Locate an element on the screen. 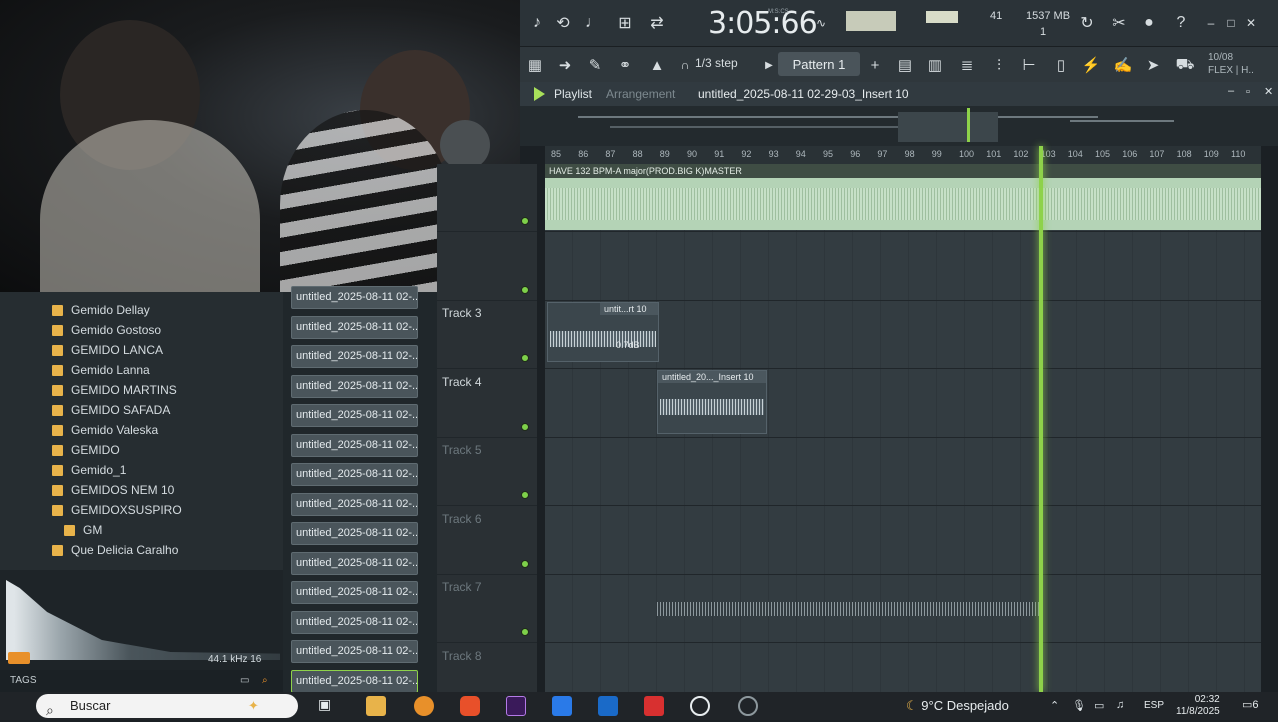 This screenshot has height=722, width=1278. mixer-icon: ≣ is located at coordinates (967, 65).